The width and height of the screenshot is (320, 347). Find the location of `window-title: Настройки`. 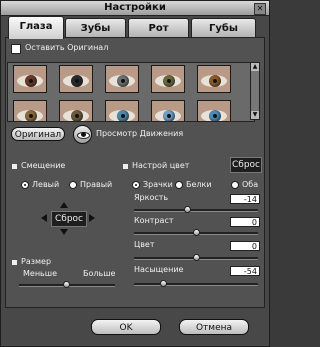

window-title: Настройки is located at coordinates (135, 7).